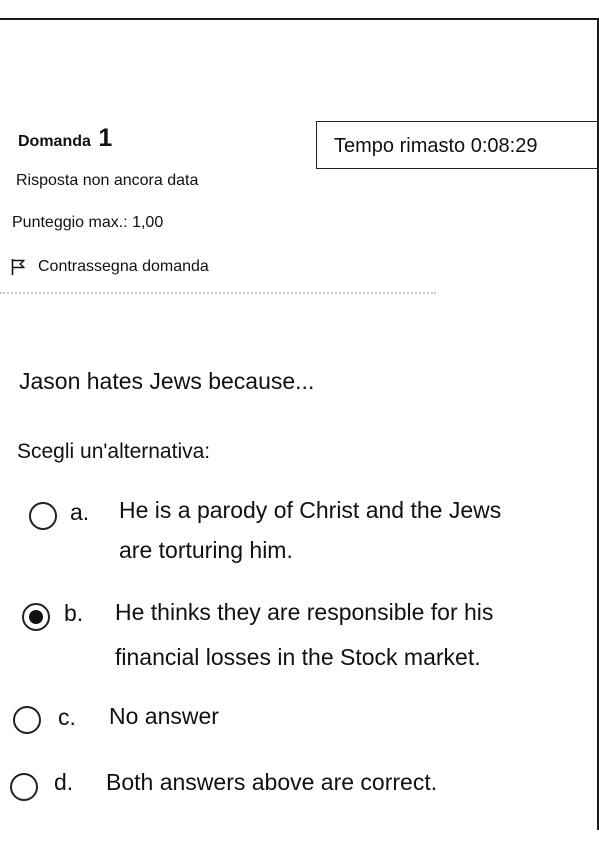 This screenshot has height=848, width=599. I want to click on flag-label: Contrassegna domanda, so click(123, 266).